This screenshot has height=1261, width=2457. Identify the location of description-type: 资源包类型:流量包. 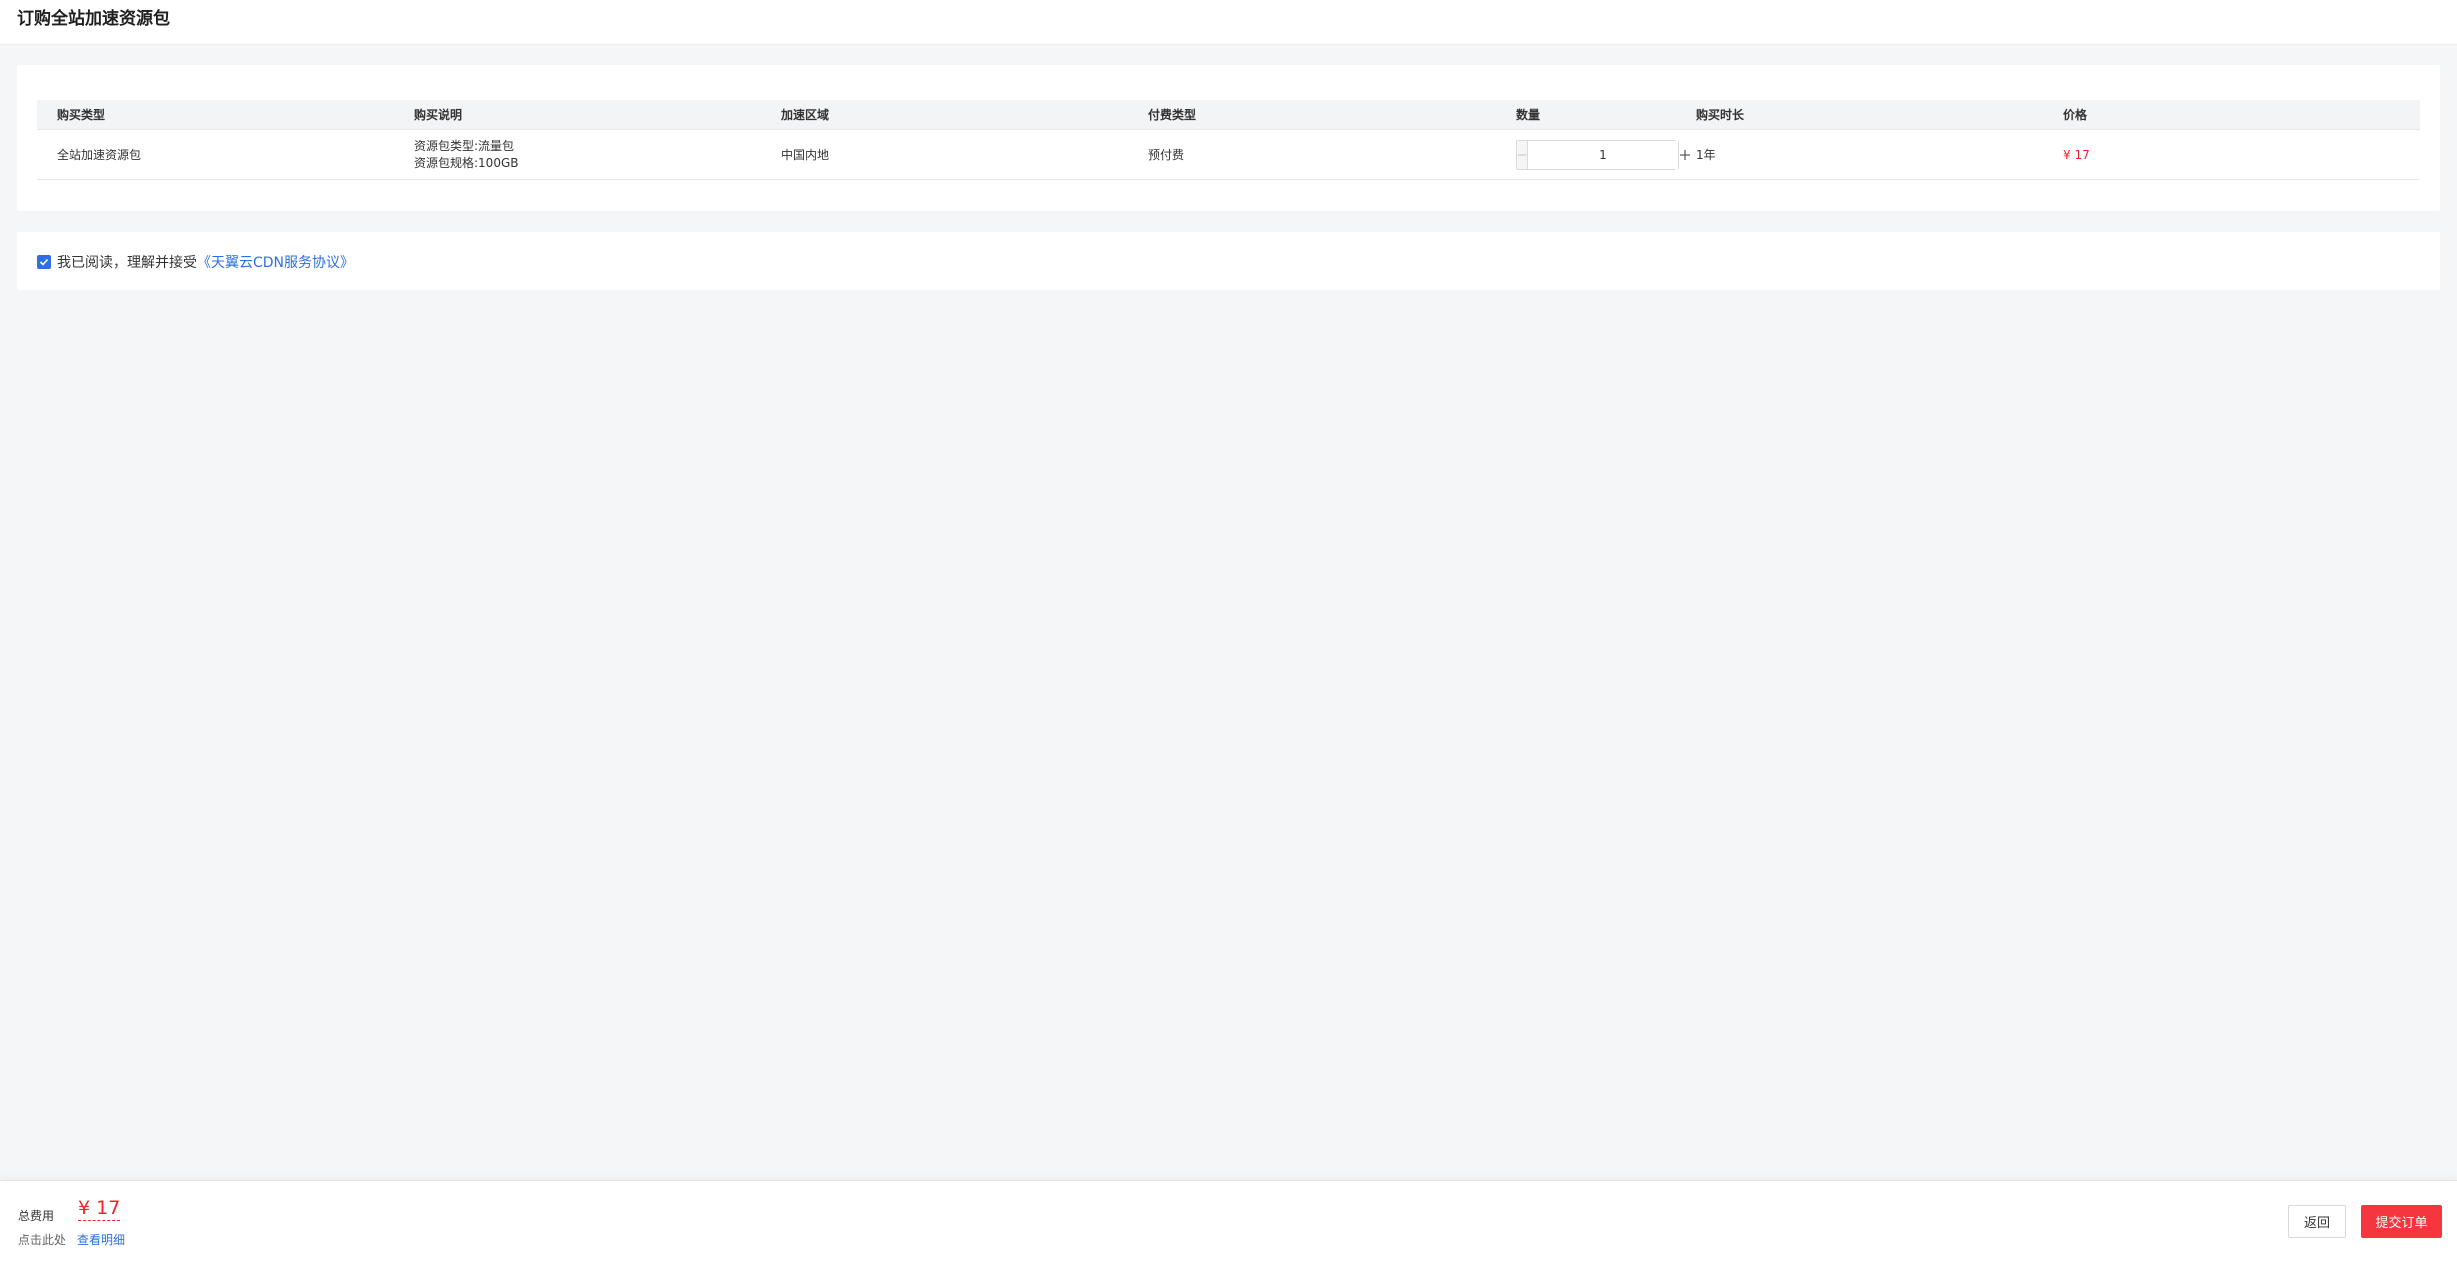
(464, 145).